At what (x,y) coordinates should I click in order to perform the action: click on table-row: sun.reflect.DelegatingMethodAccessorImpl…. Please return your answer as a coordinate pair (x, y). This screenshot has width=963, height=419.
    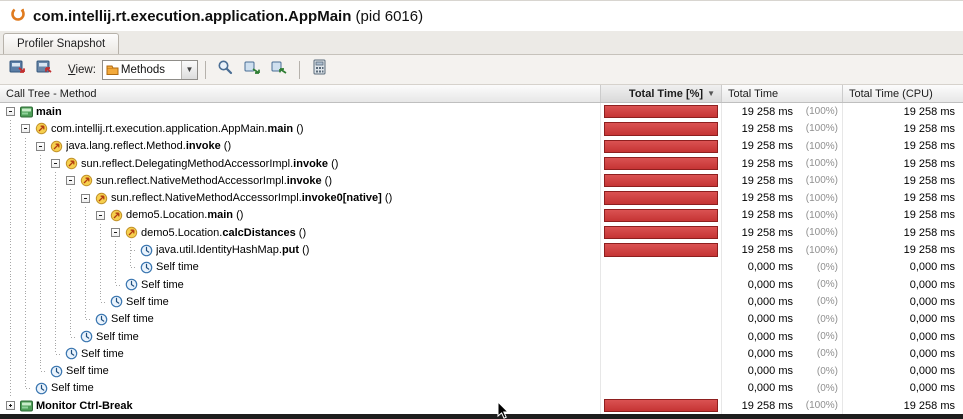
    Looking at the image, I should click on (481, 163).